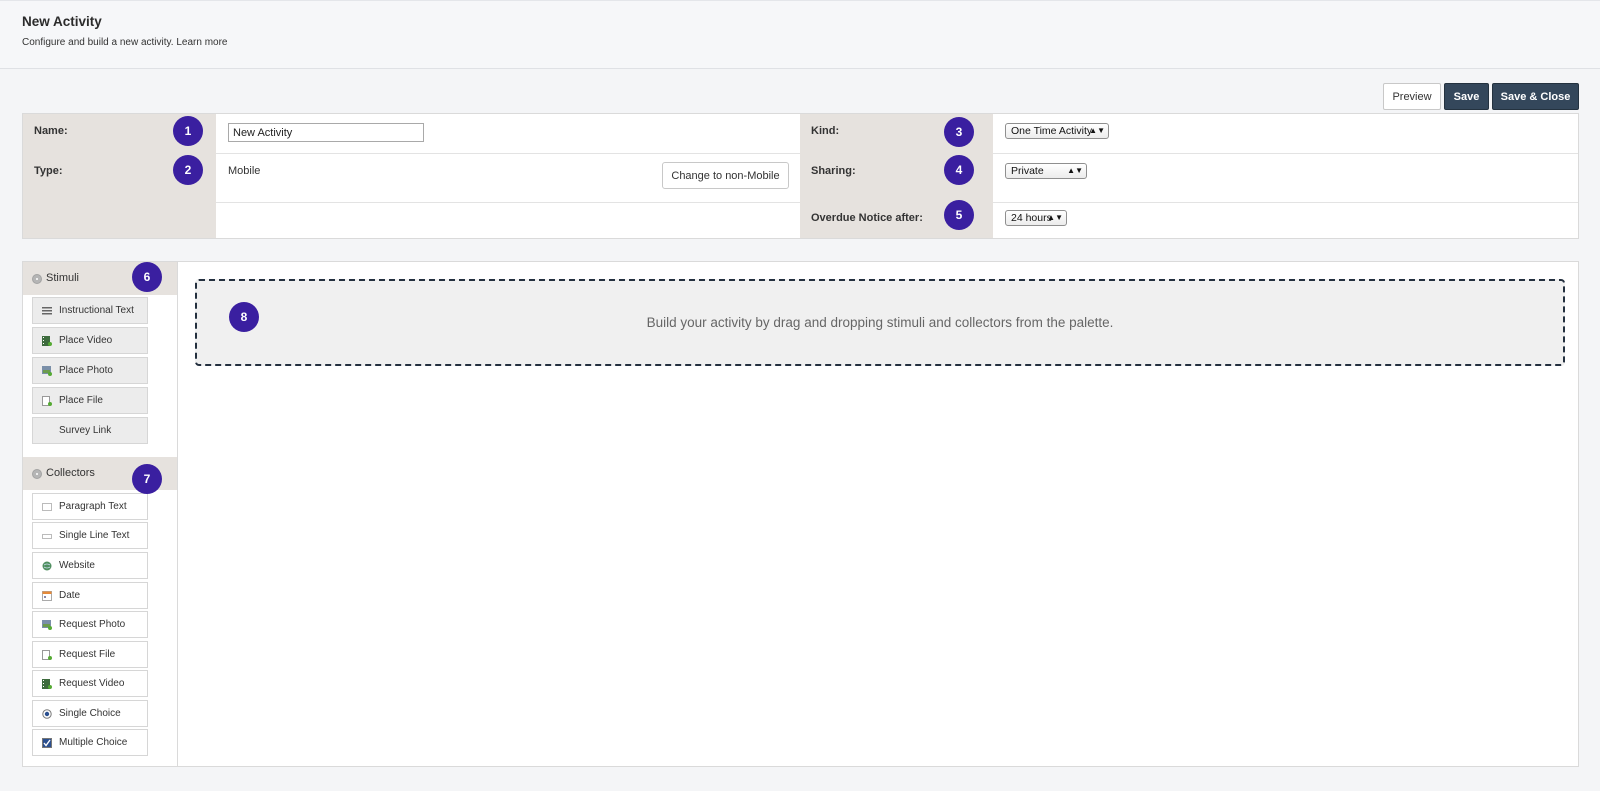 The width and height of the screenshot is (1600, 791). What do you see at coordinates (959, 215) in the screenshot?
I see `step-badge-5: 5` at bounding box center [959, 215].